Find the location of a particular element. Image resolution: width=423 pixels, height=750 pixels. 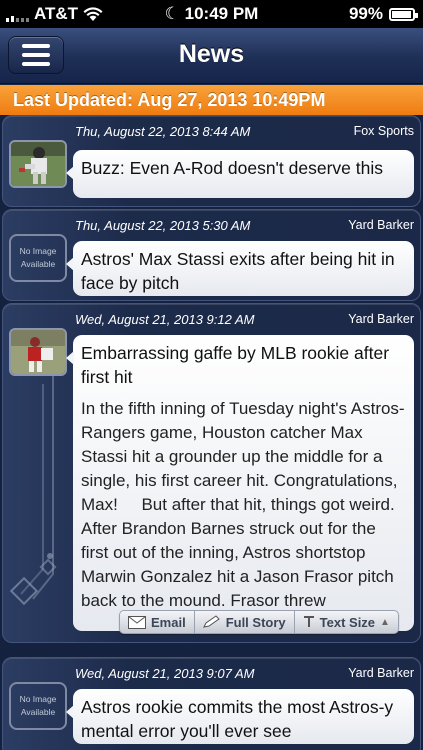

baseball-diamond-decoration is located at coordinates (33, 490).